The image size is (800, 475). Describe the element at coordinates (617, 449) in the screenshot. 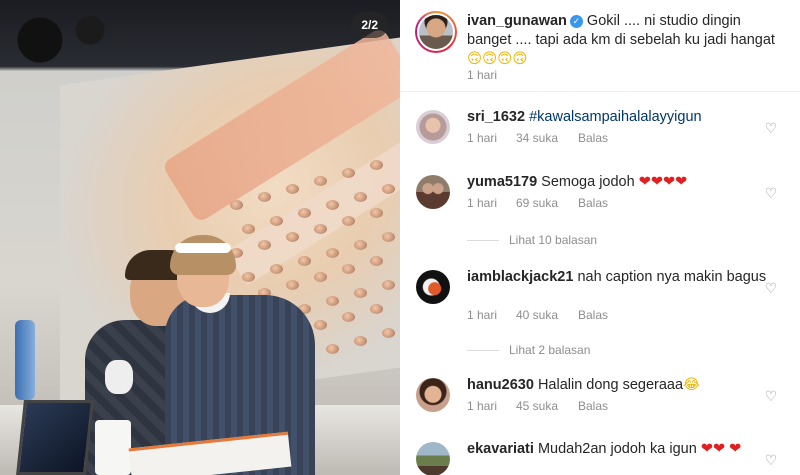

I see `comment-text: Mudah2an jodoh ka igun` at that location.